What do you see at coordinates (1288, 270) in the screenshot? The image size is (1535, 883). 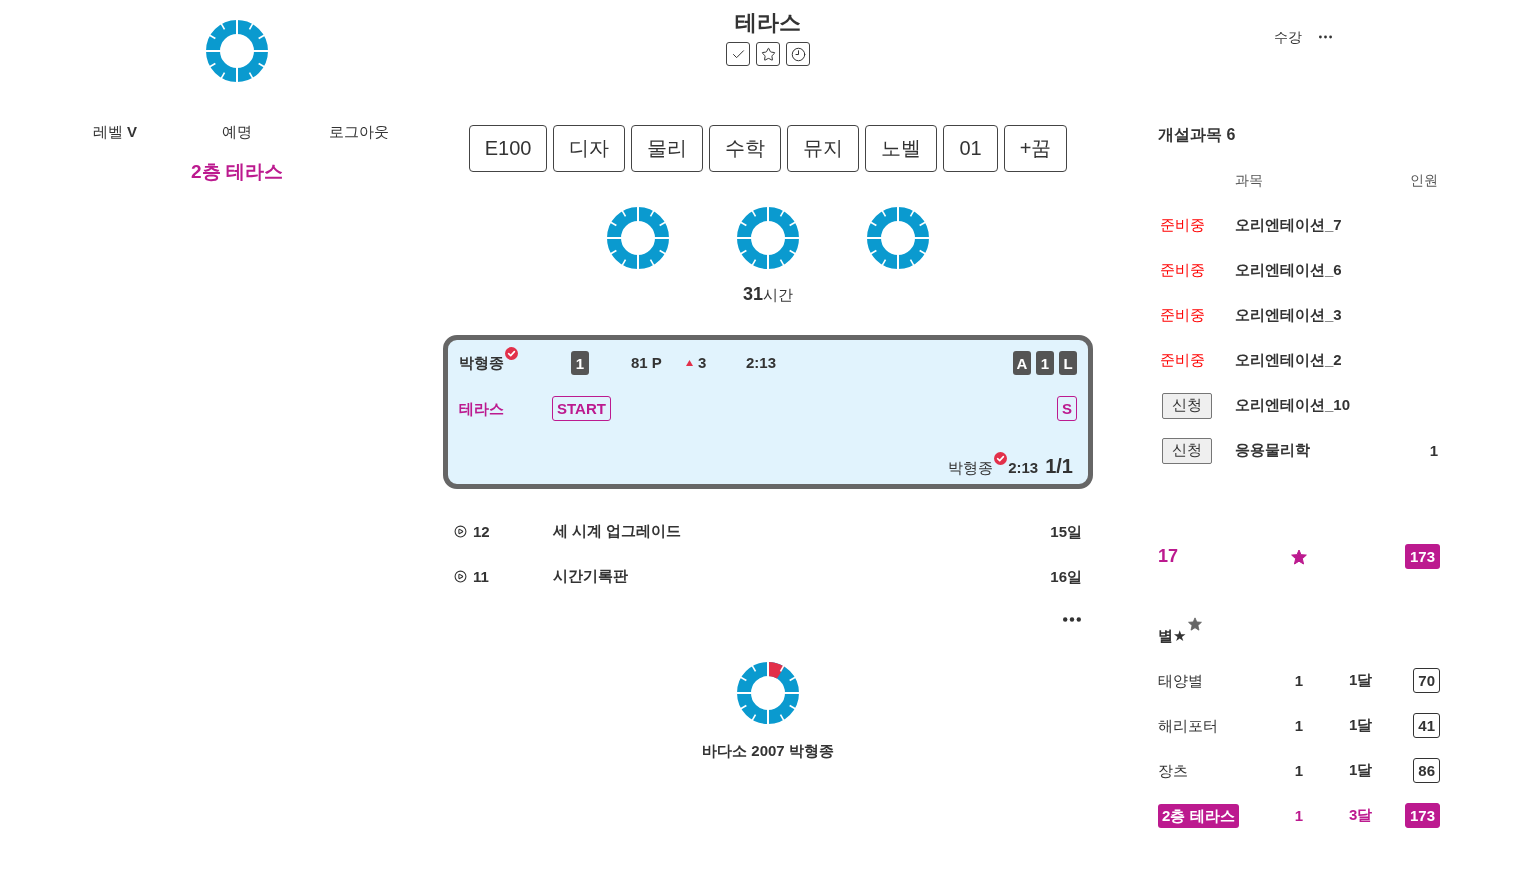 I see `course-name: 오리엔테이션_6` at bounding box center [1288, 270].